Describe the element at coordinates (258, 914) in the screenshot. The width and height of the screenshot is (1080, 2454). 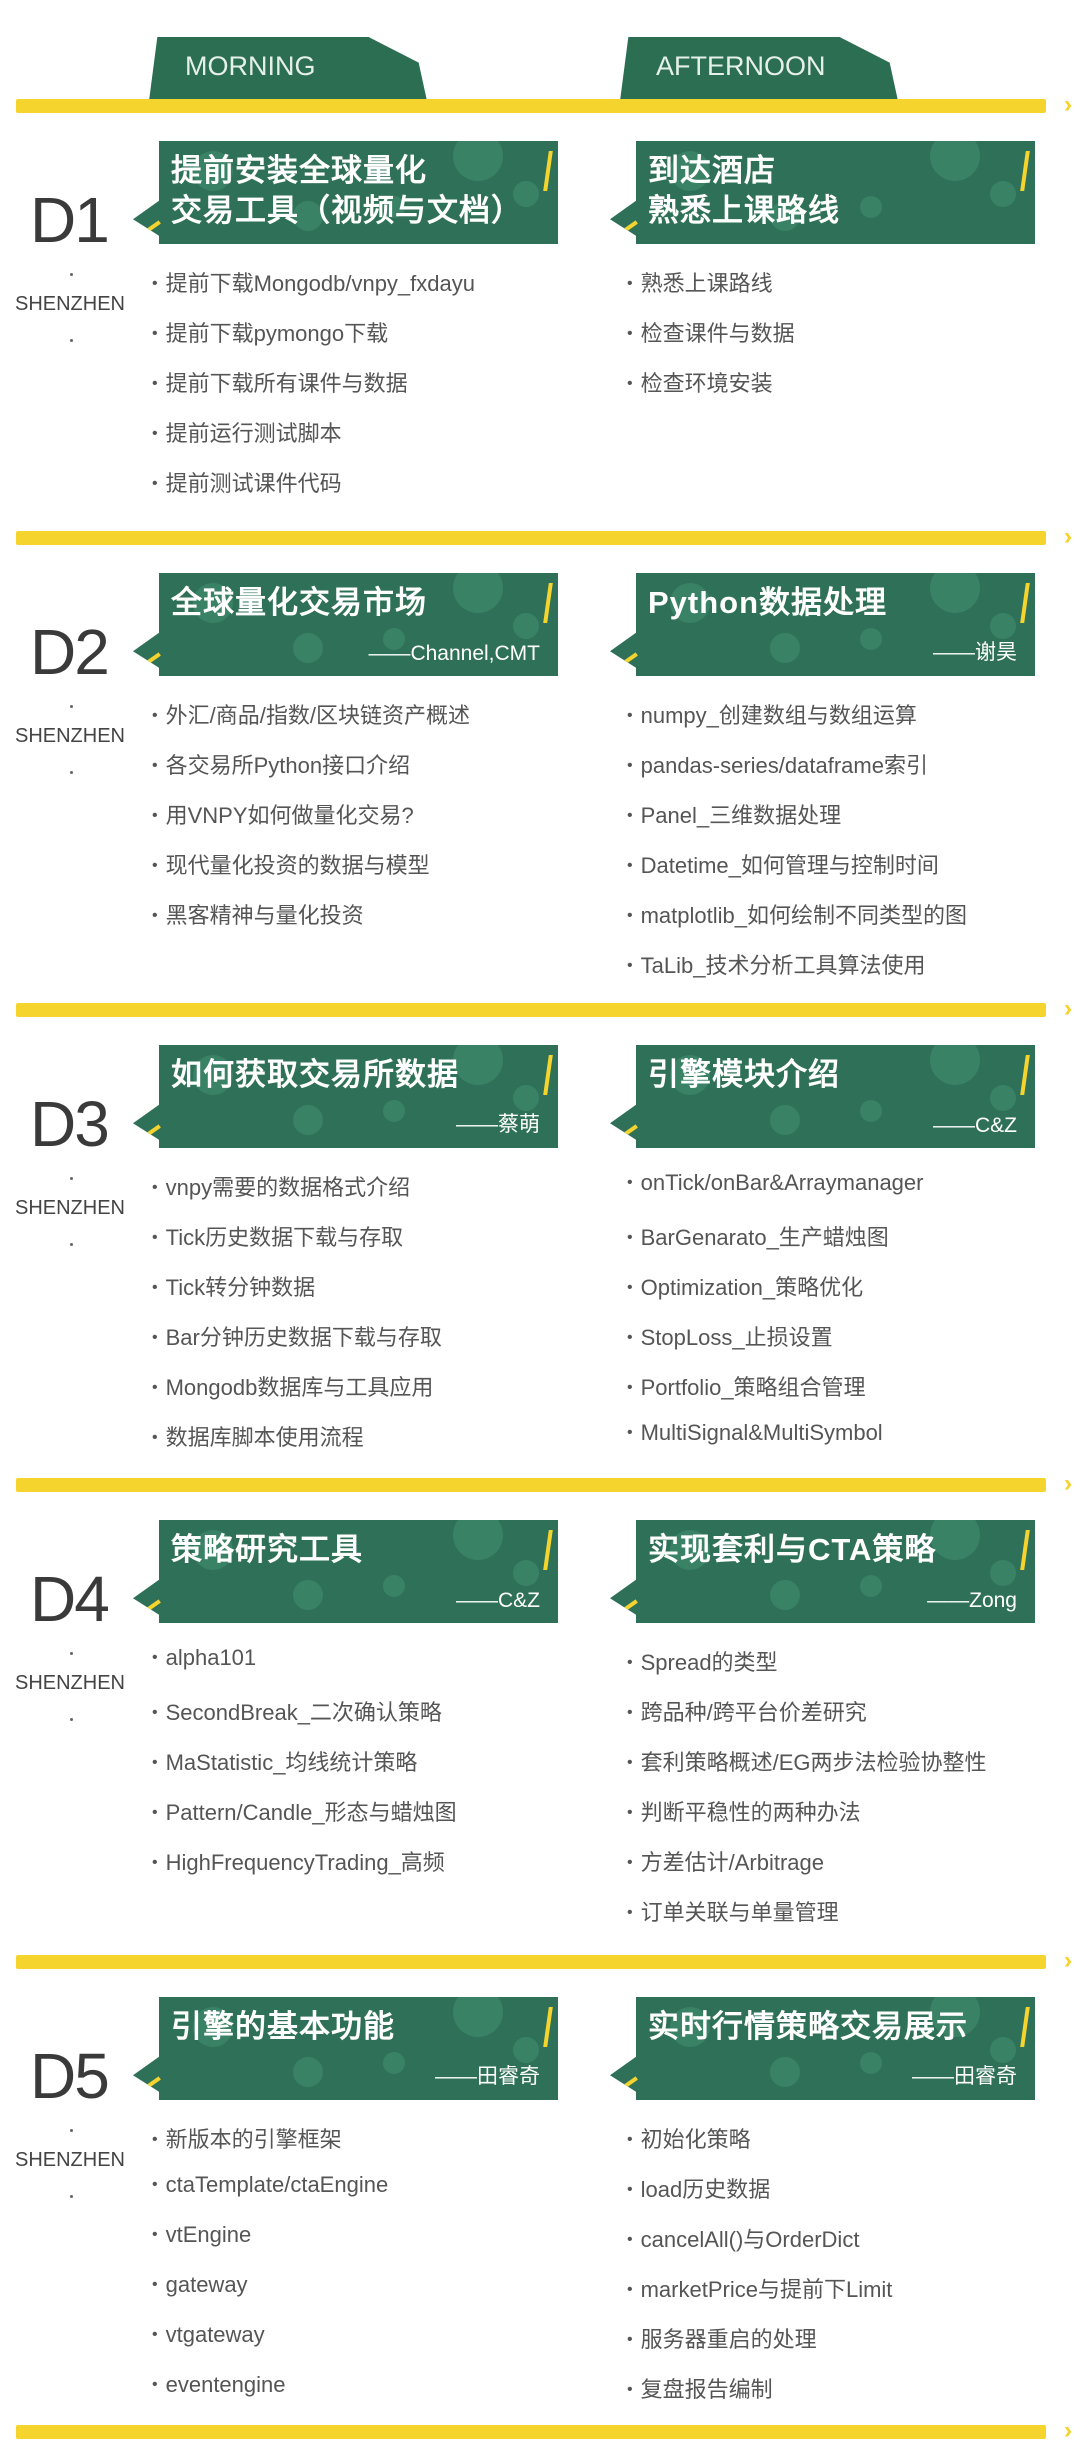
I see `topic-item: 黑客精神与量化投资` at that location.